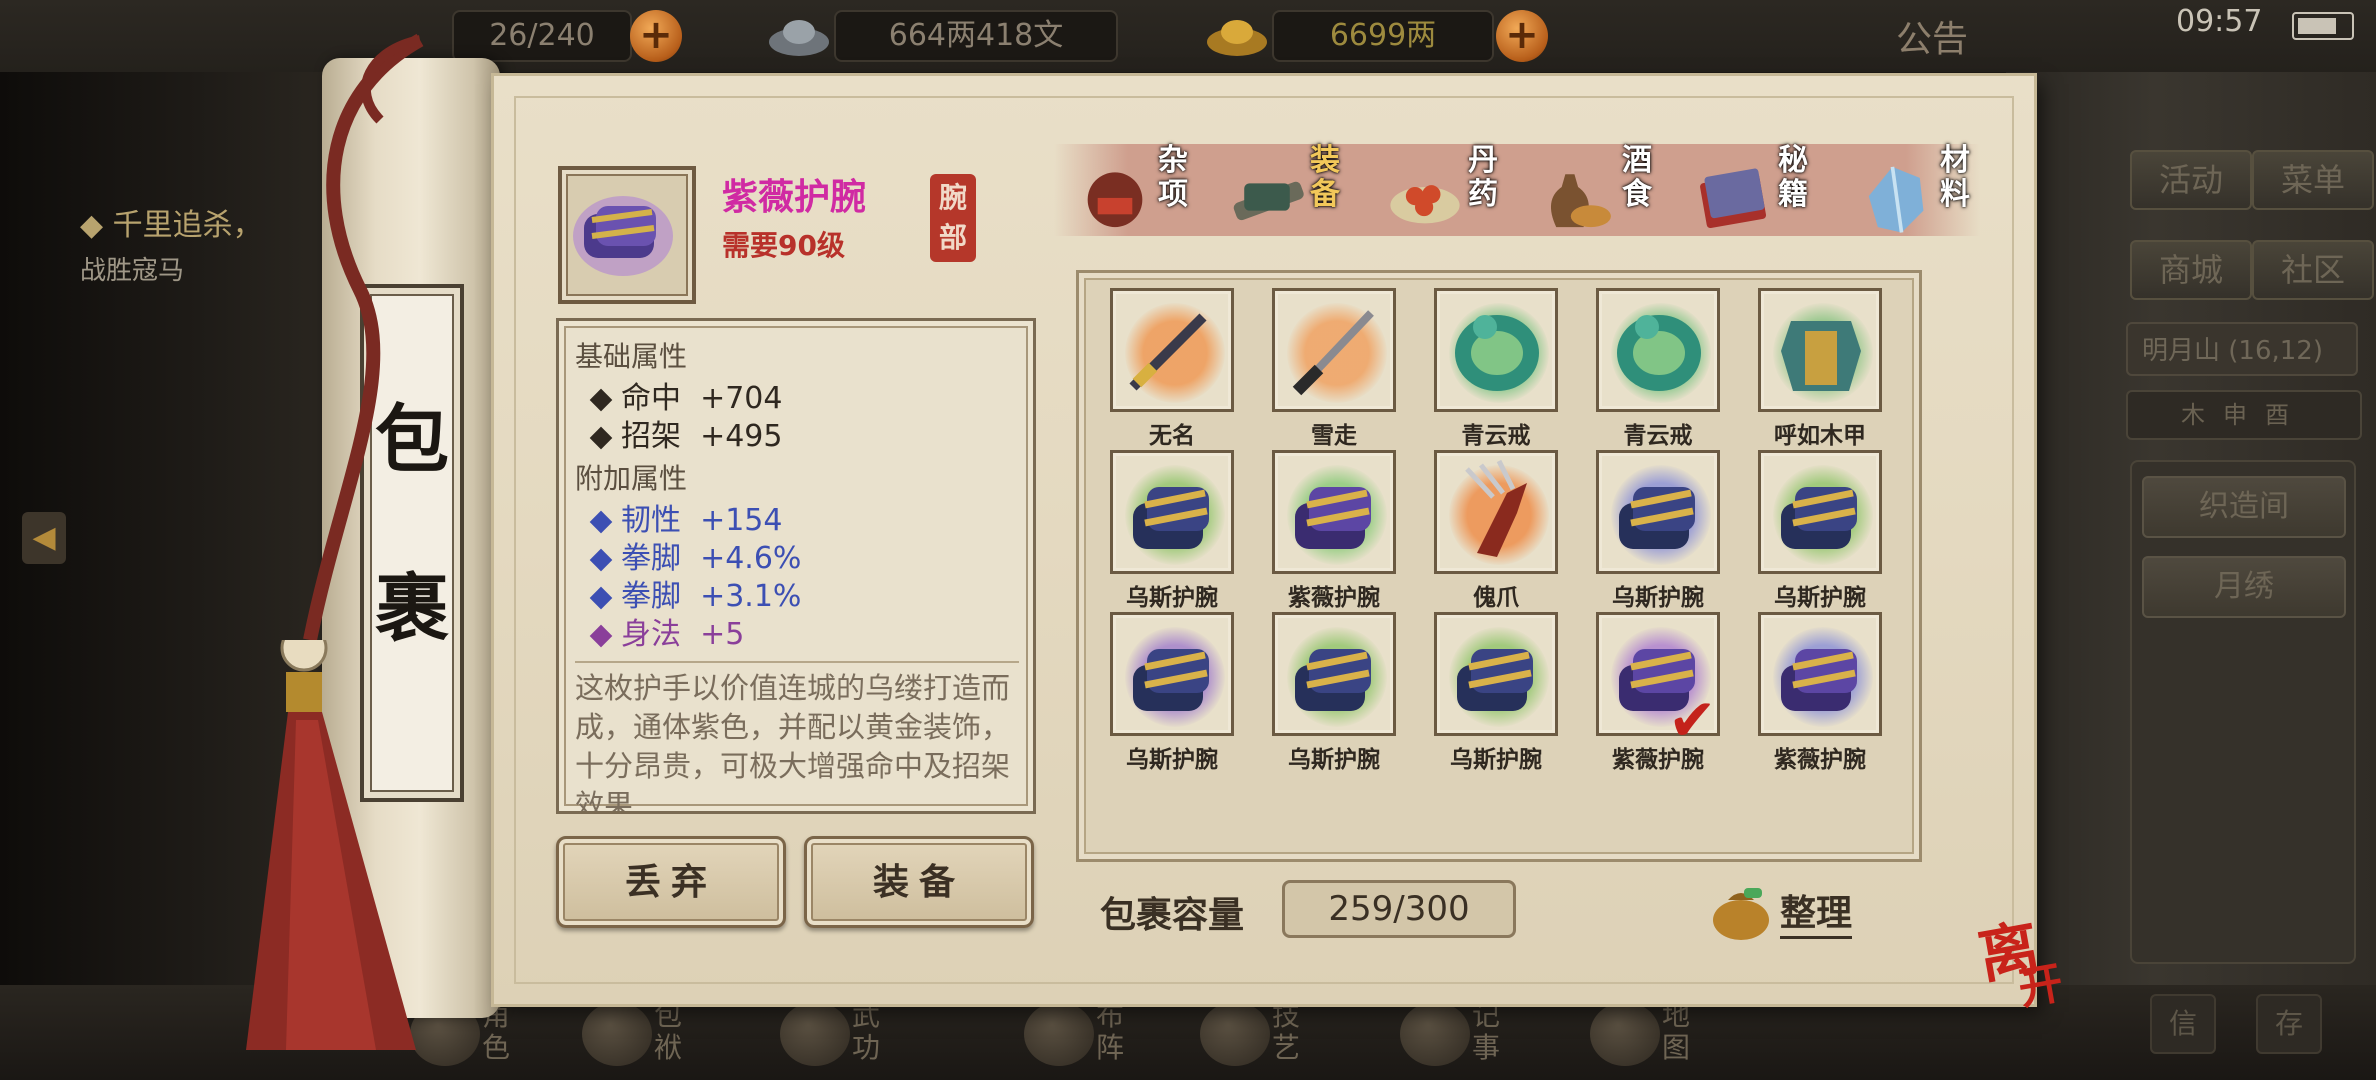 Image resolution: width=2376 pixels, height=1080 pixels. Describe the element at coordinates (2183, 1024) in the screenshot. I see `mail-button: 信` at that location.